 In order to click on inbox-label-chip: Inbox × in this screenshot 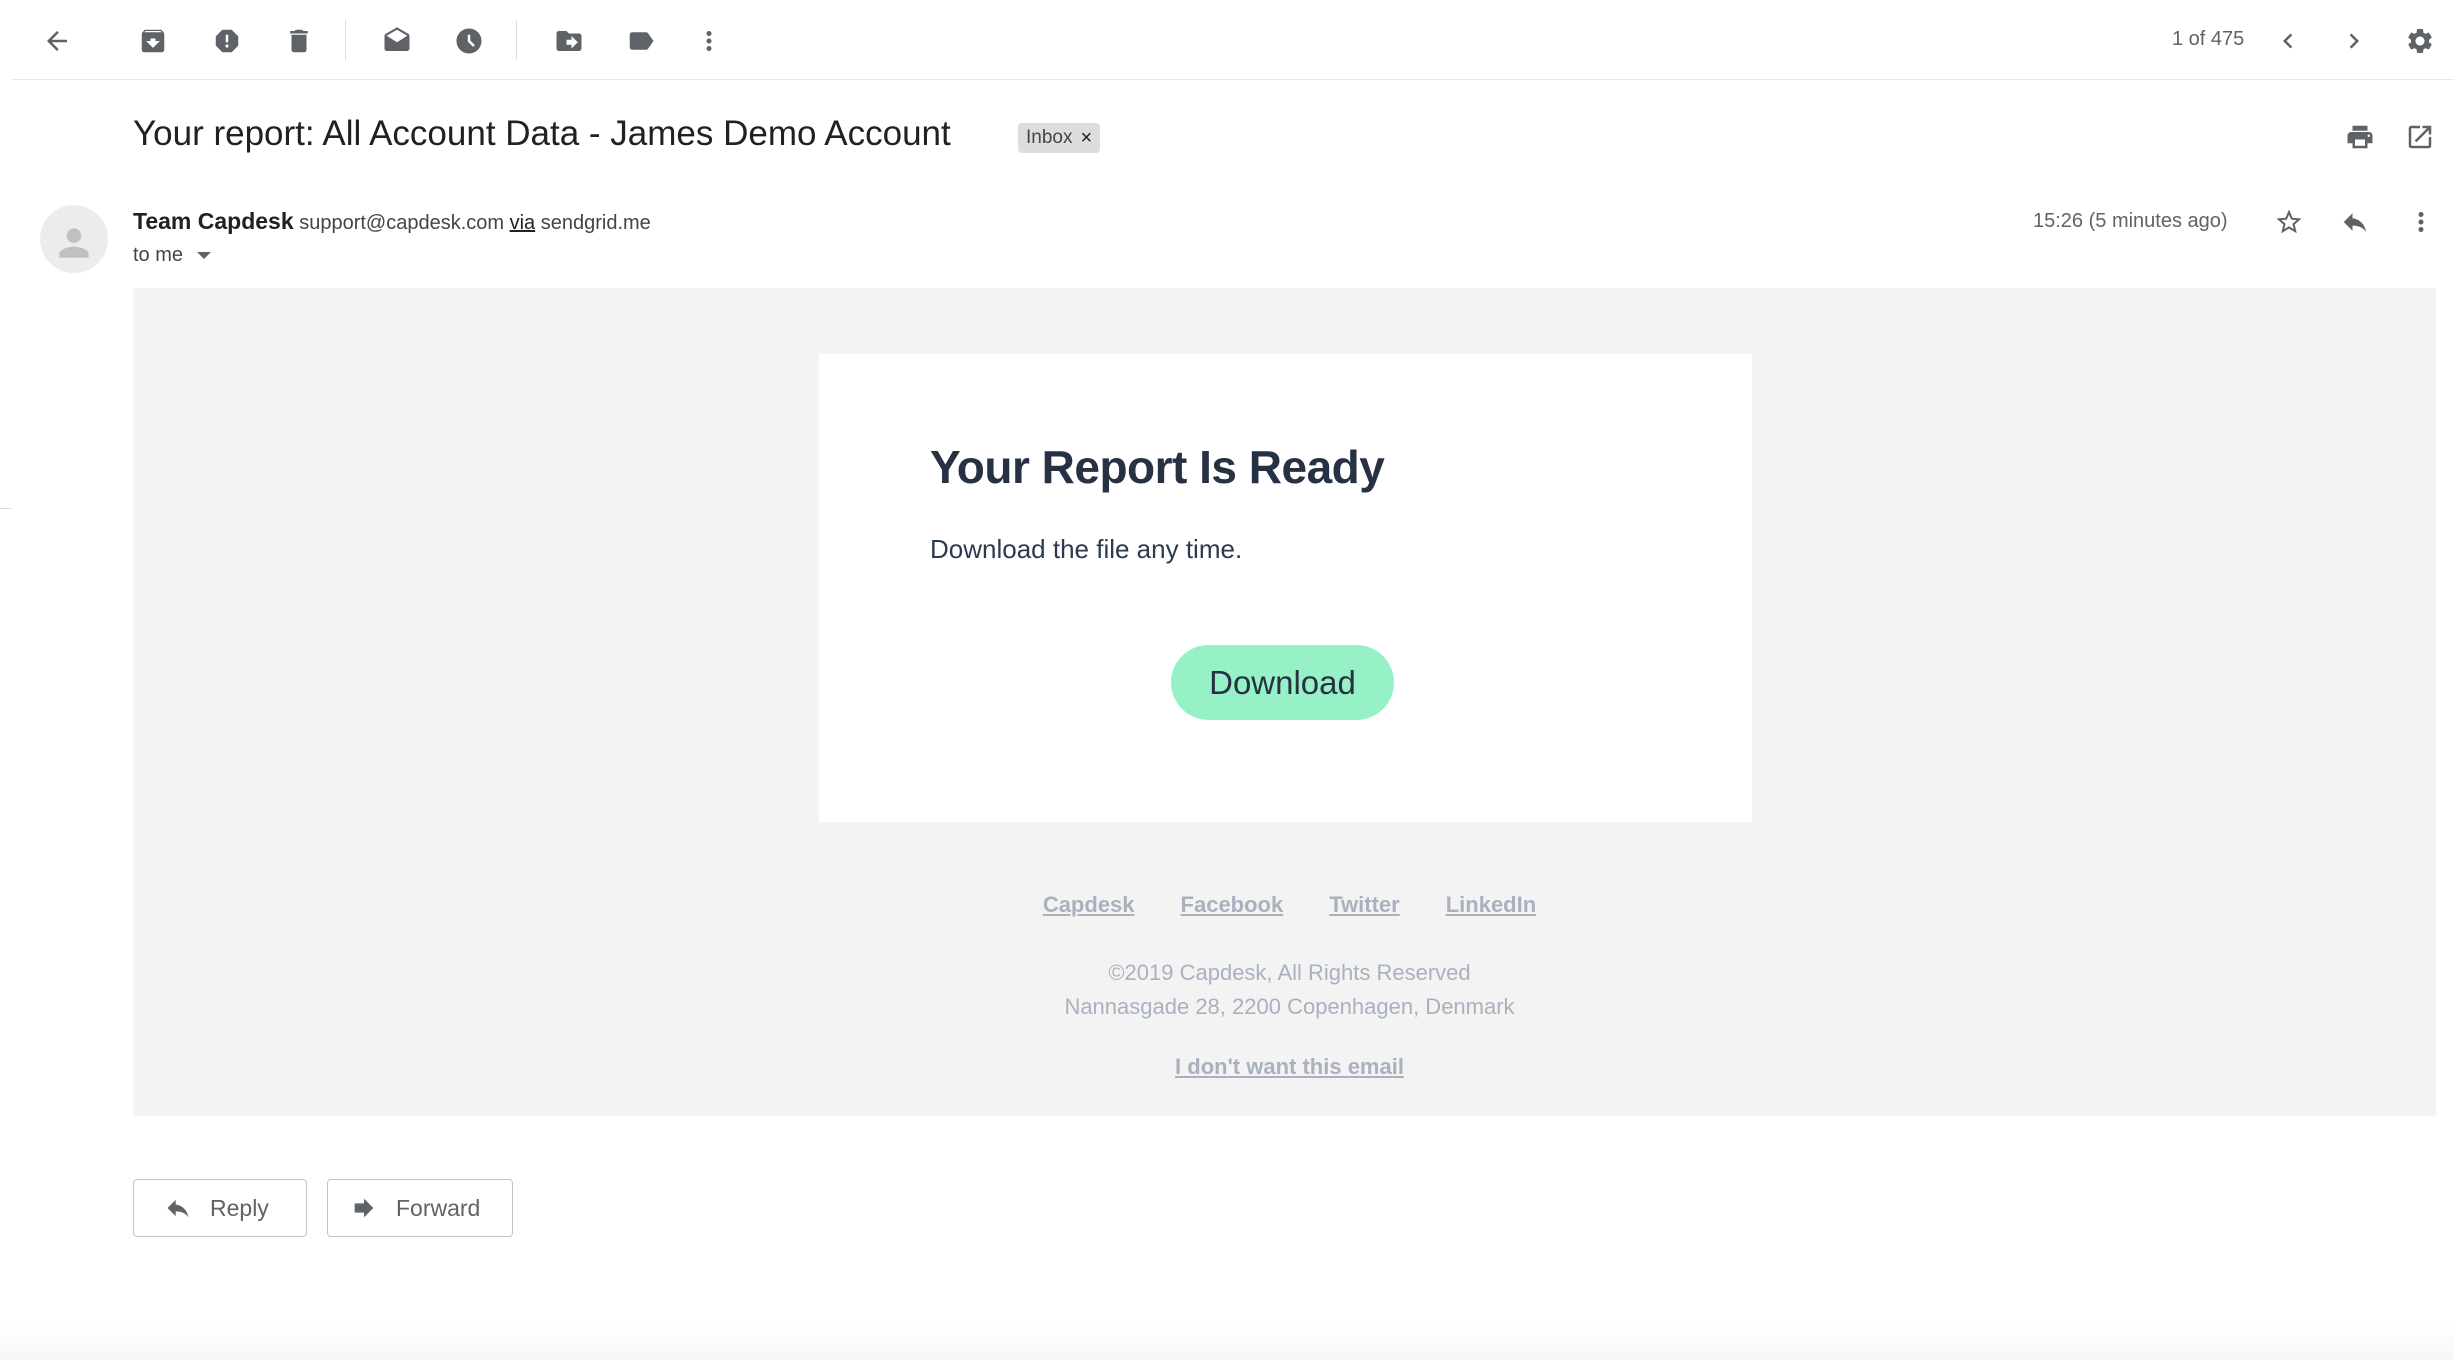, I will do `click(1059, 138)`.